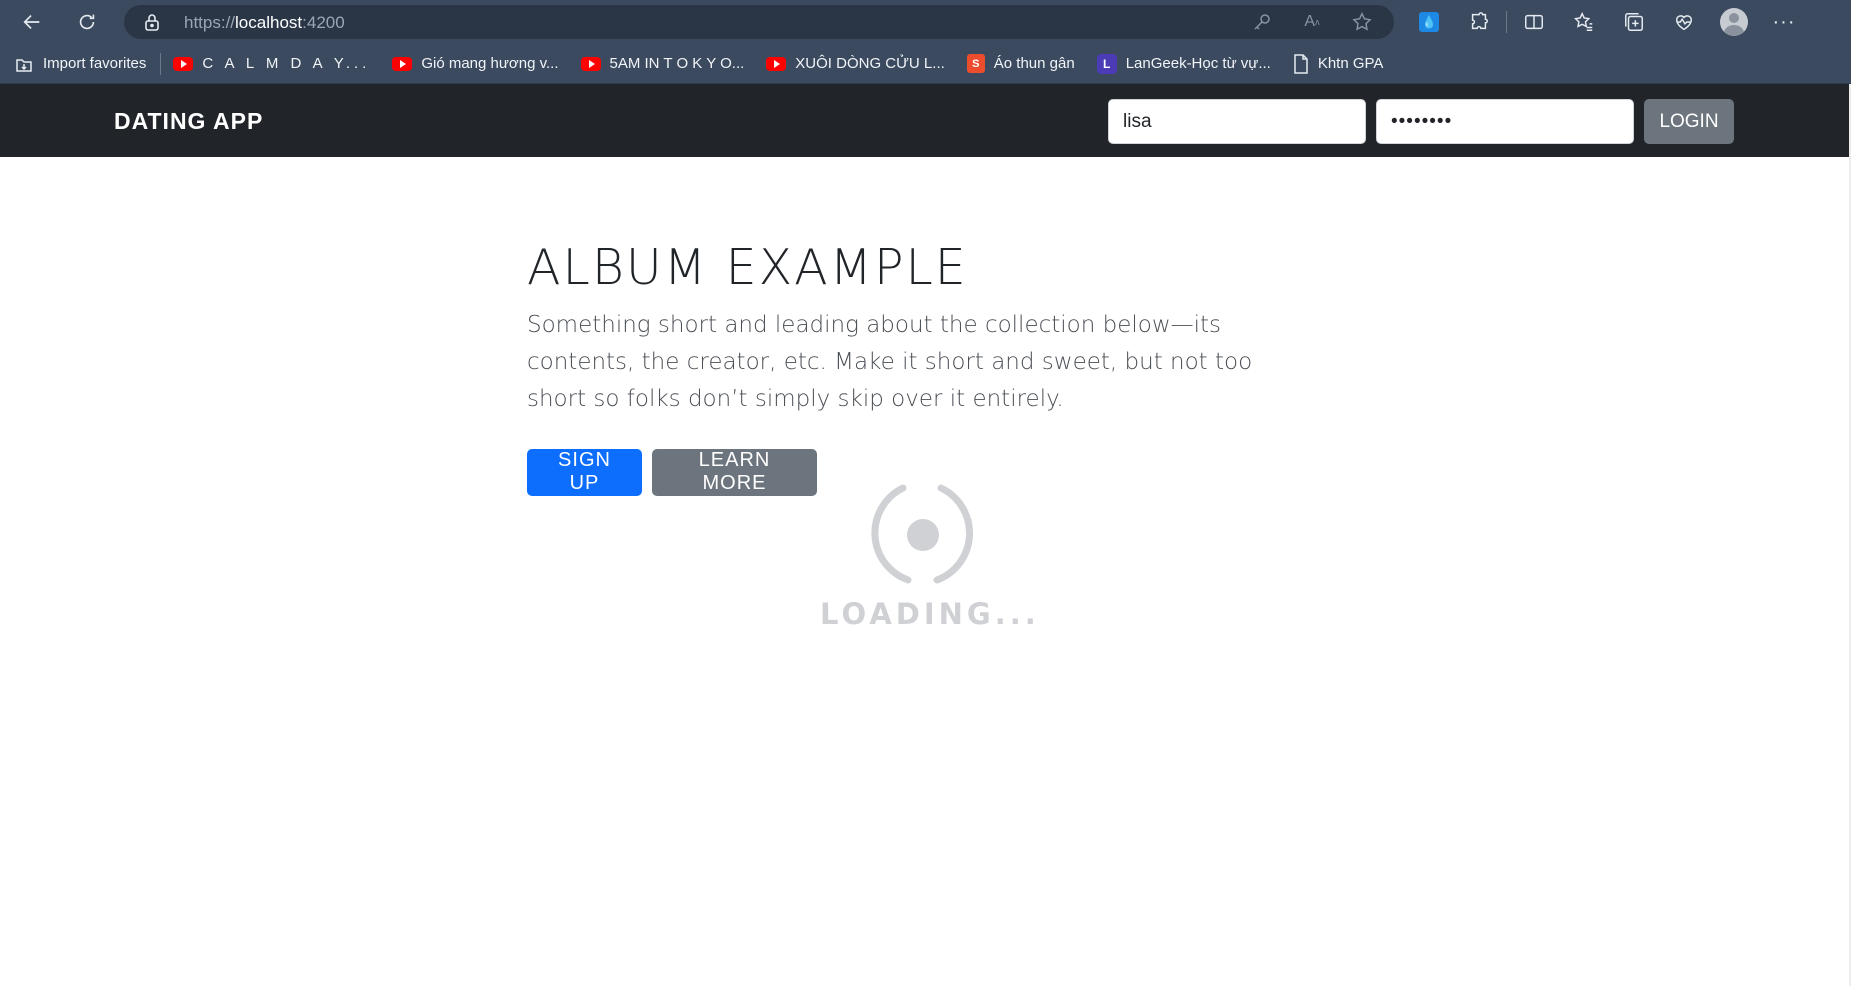  Describe the element at coordinates (1106, 63) in the screenshot. I see `langeek-icon: L` at that location.